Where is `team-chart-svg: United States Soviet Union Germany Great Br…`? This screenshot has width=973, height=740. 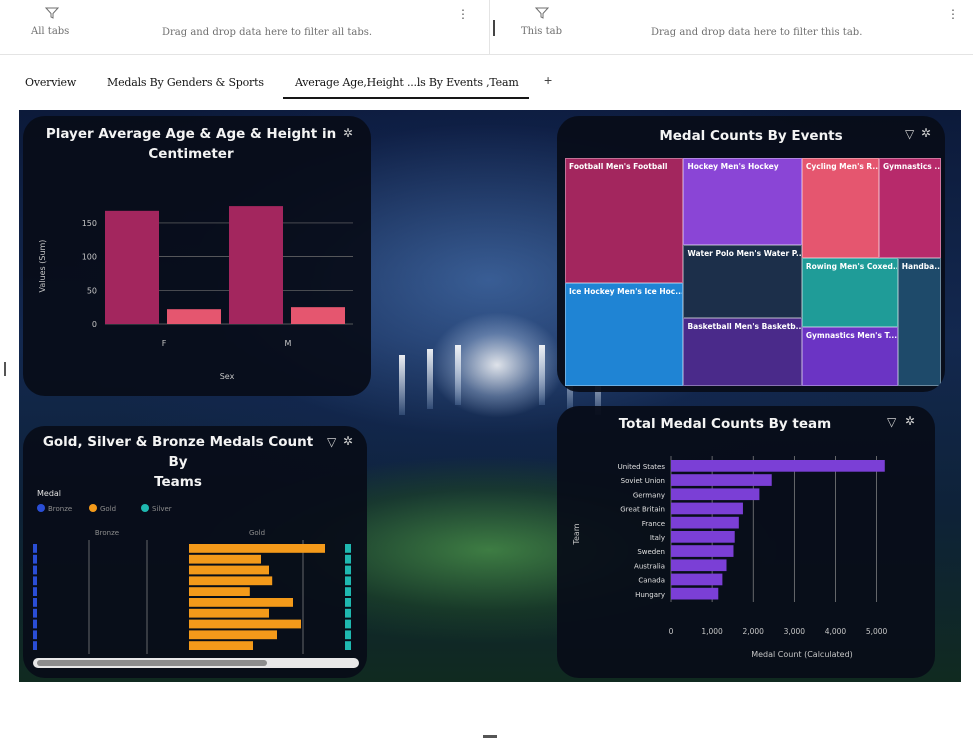
team-chart-svg: United States Soviet Union Germany Great Br… is located at coordinates (730, 557).